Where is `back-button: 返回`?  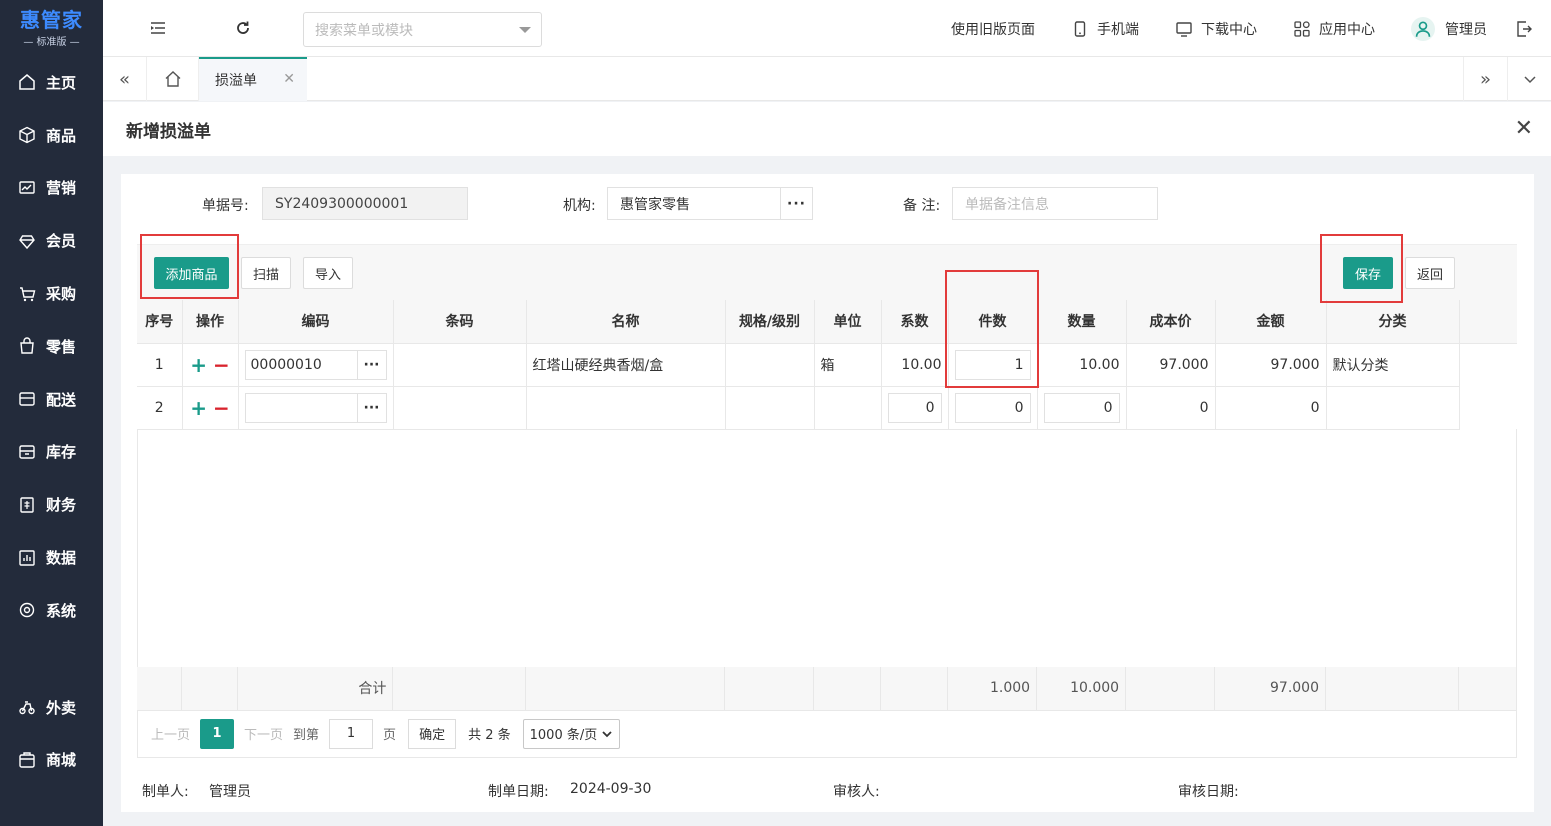 back-button: 返回 is located at coordinates (1430, 273).